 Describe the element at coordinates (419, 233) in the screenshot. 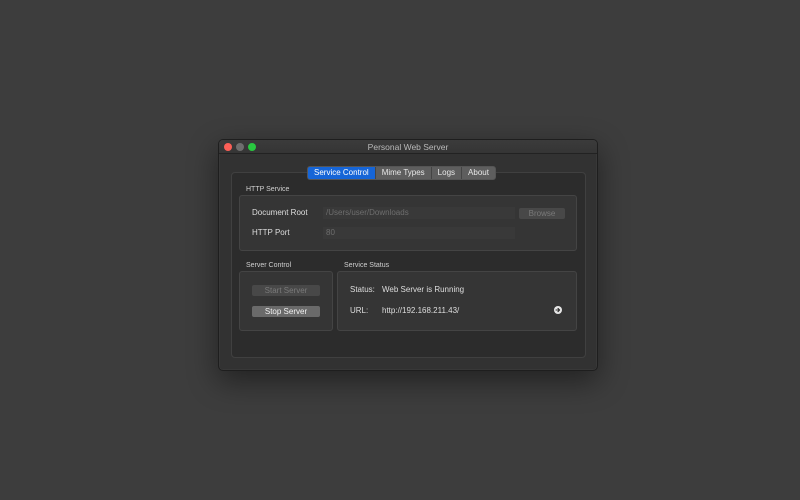

I see `http-port-field: 80` at that location.